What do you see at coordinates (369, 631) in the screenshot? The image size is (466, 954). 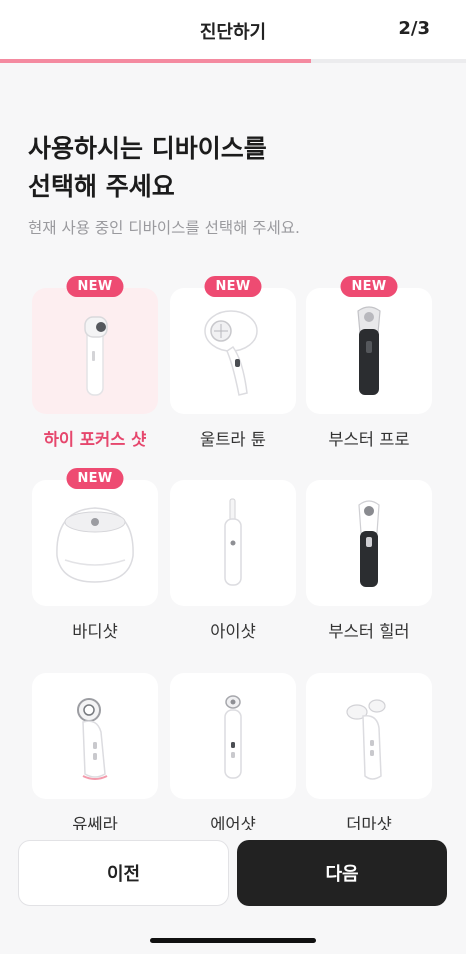 I see `device-label: 부스터 힐러` at bounding box center [369, 631].